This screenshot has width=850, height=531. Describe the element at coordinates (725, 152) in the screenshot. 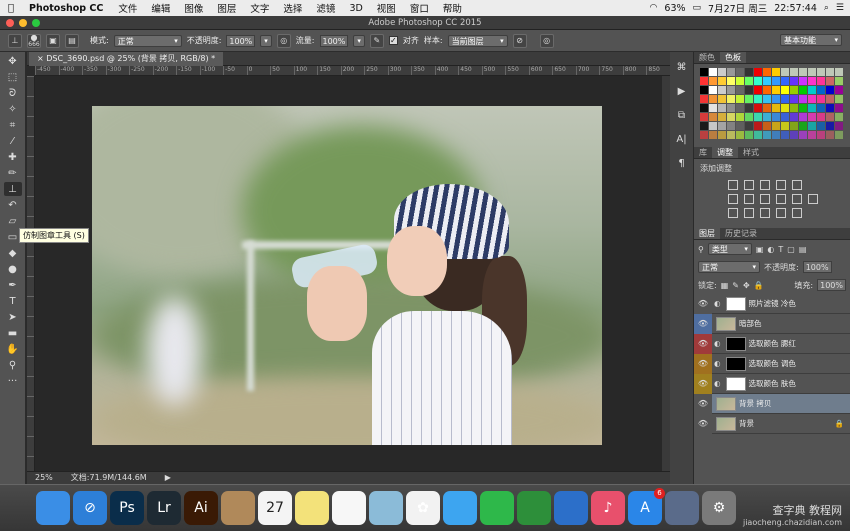

I see `tab-adjustments: 调整` at that location.